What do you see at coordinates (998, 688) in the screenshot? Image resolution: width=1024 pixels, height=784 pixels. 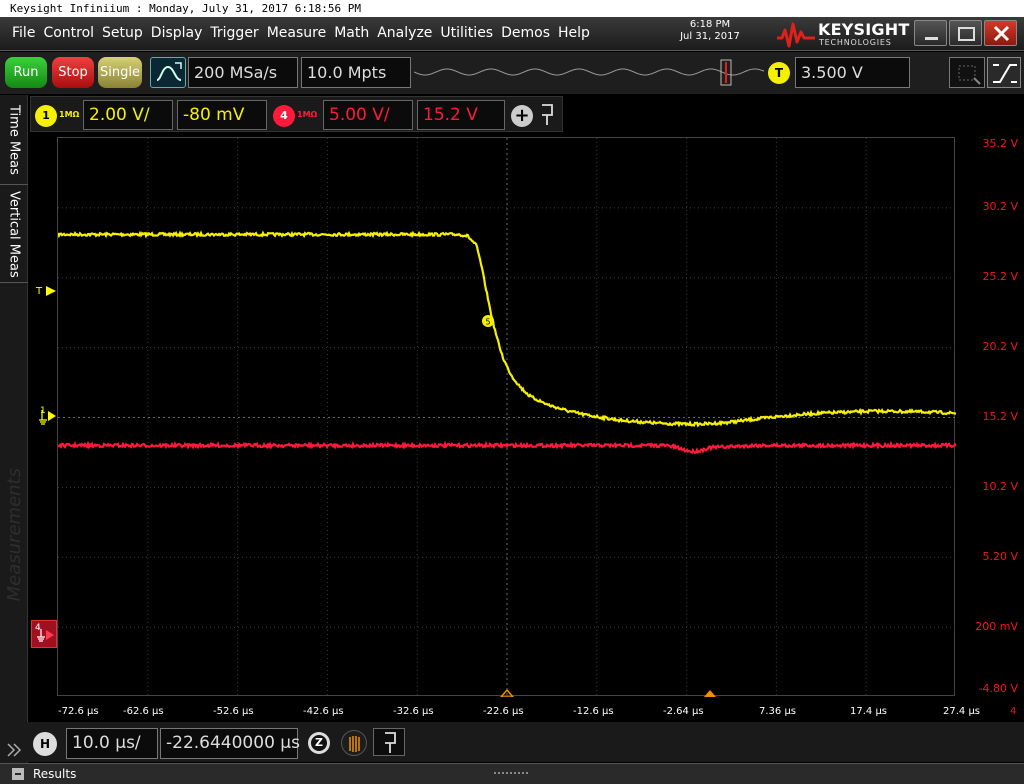 I see `volt-label: -4.80 V` at bounding box center [998, 688].